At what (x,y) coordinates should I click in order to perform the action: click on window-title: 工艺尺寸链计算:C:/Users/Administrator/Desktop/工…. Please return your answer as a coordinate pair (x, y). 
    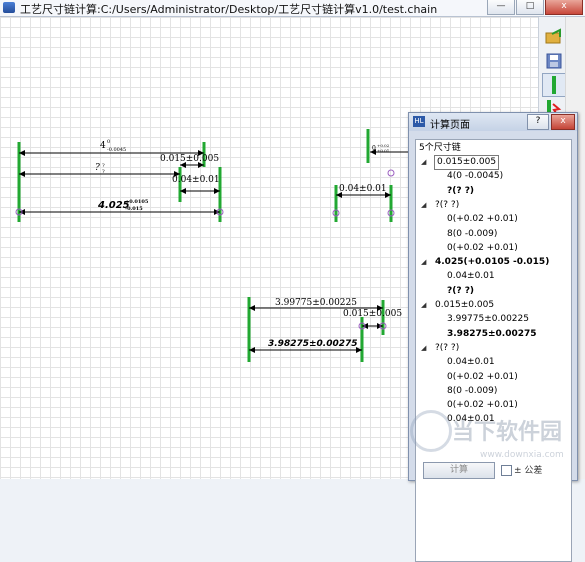
    Looking at the image, I should click on (229, 9).